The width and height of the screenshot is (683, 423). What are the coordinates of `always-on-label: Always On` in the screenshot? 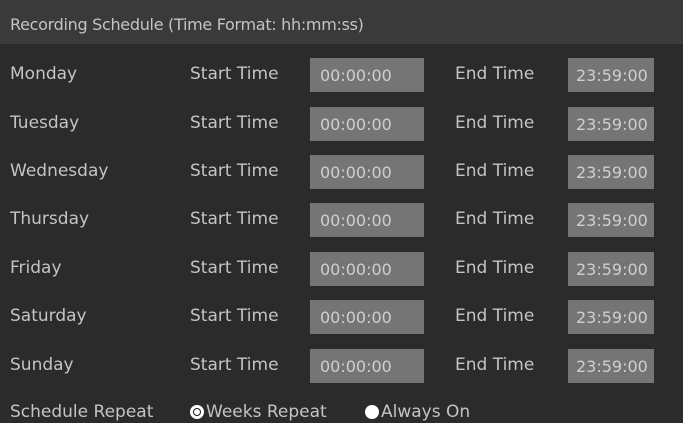 It's located at (426, 412).